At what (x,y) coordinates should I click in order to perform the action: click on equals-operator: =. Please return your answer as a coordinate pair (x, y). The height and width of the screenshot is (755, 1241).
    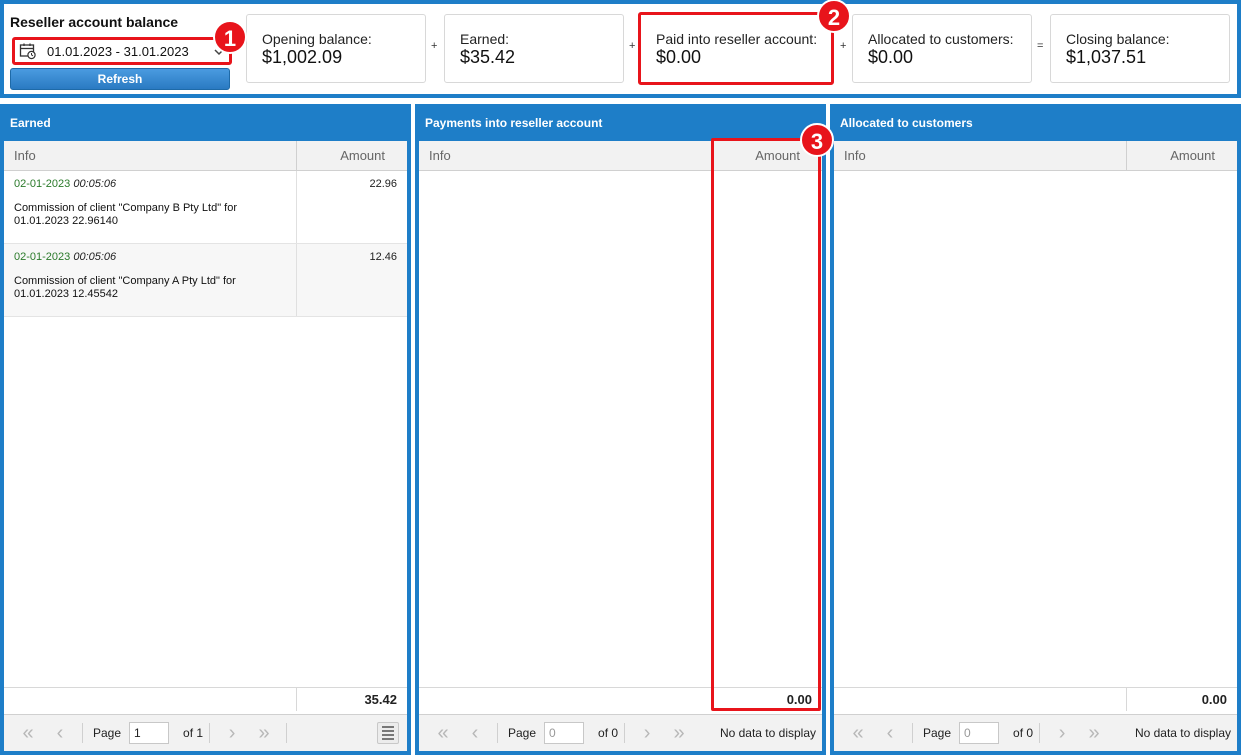
    Looking at the image, I should click on (1040, 46).